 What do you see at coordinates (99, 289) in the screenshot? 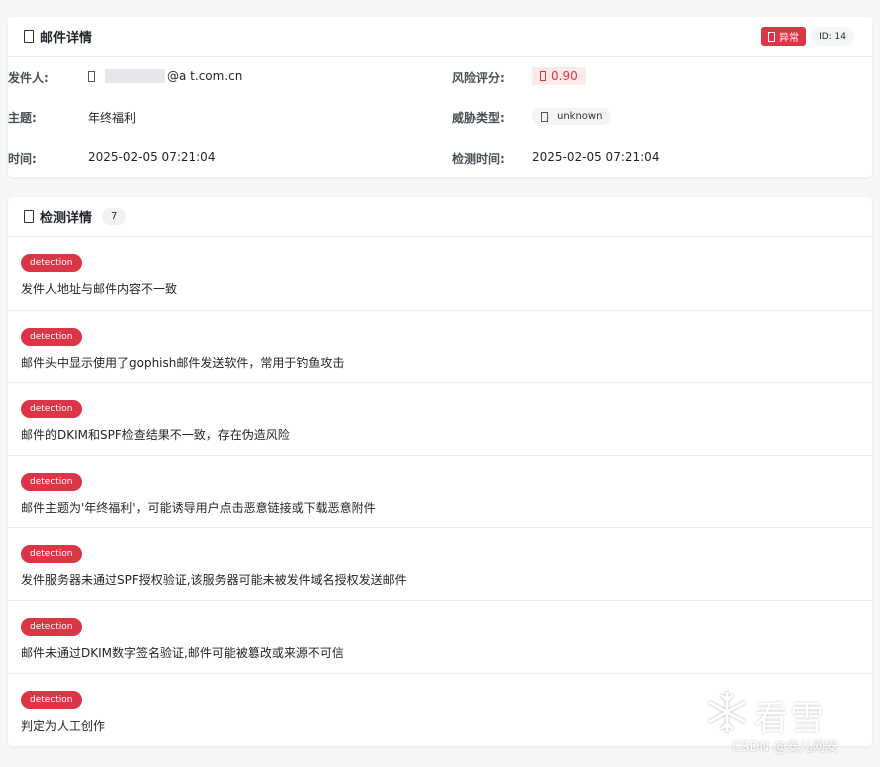
I see `detection-text: 发件人地址与邮件内容不一致` at bounding box center [99, 289].